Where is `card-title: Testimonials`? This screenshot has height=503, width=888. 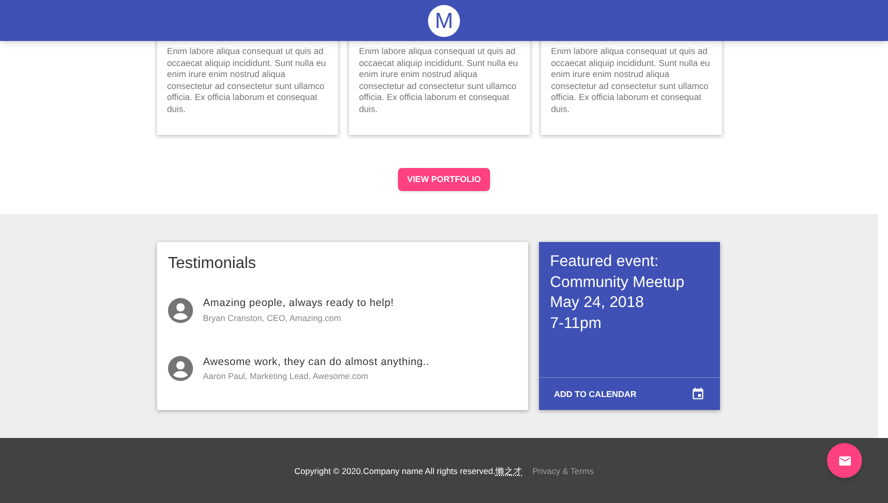
card-title: Testimonials is located at coordinates (213, 264).